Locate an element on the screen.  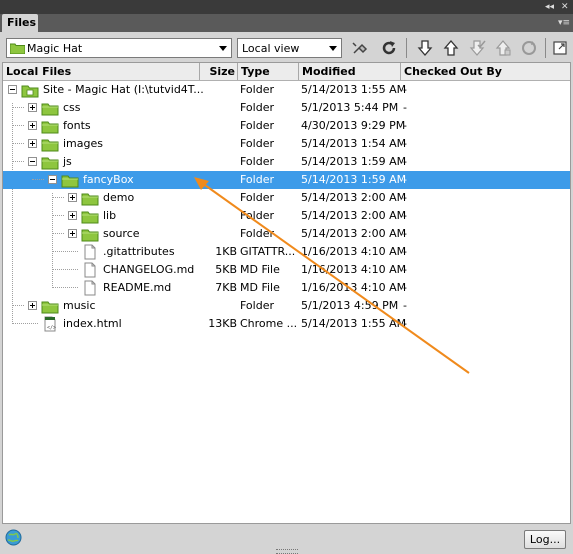
resize-grip is located at coordinates (287, 551).